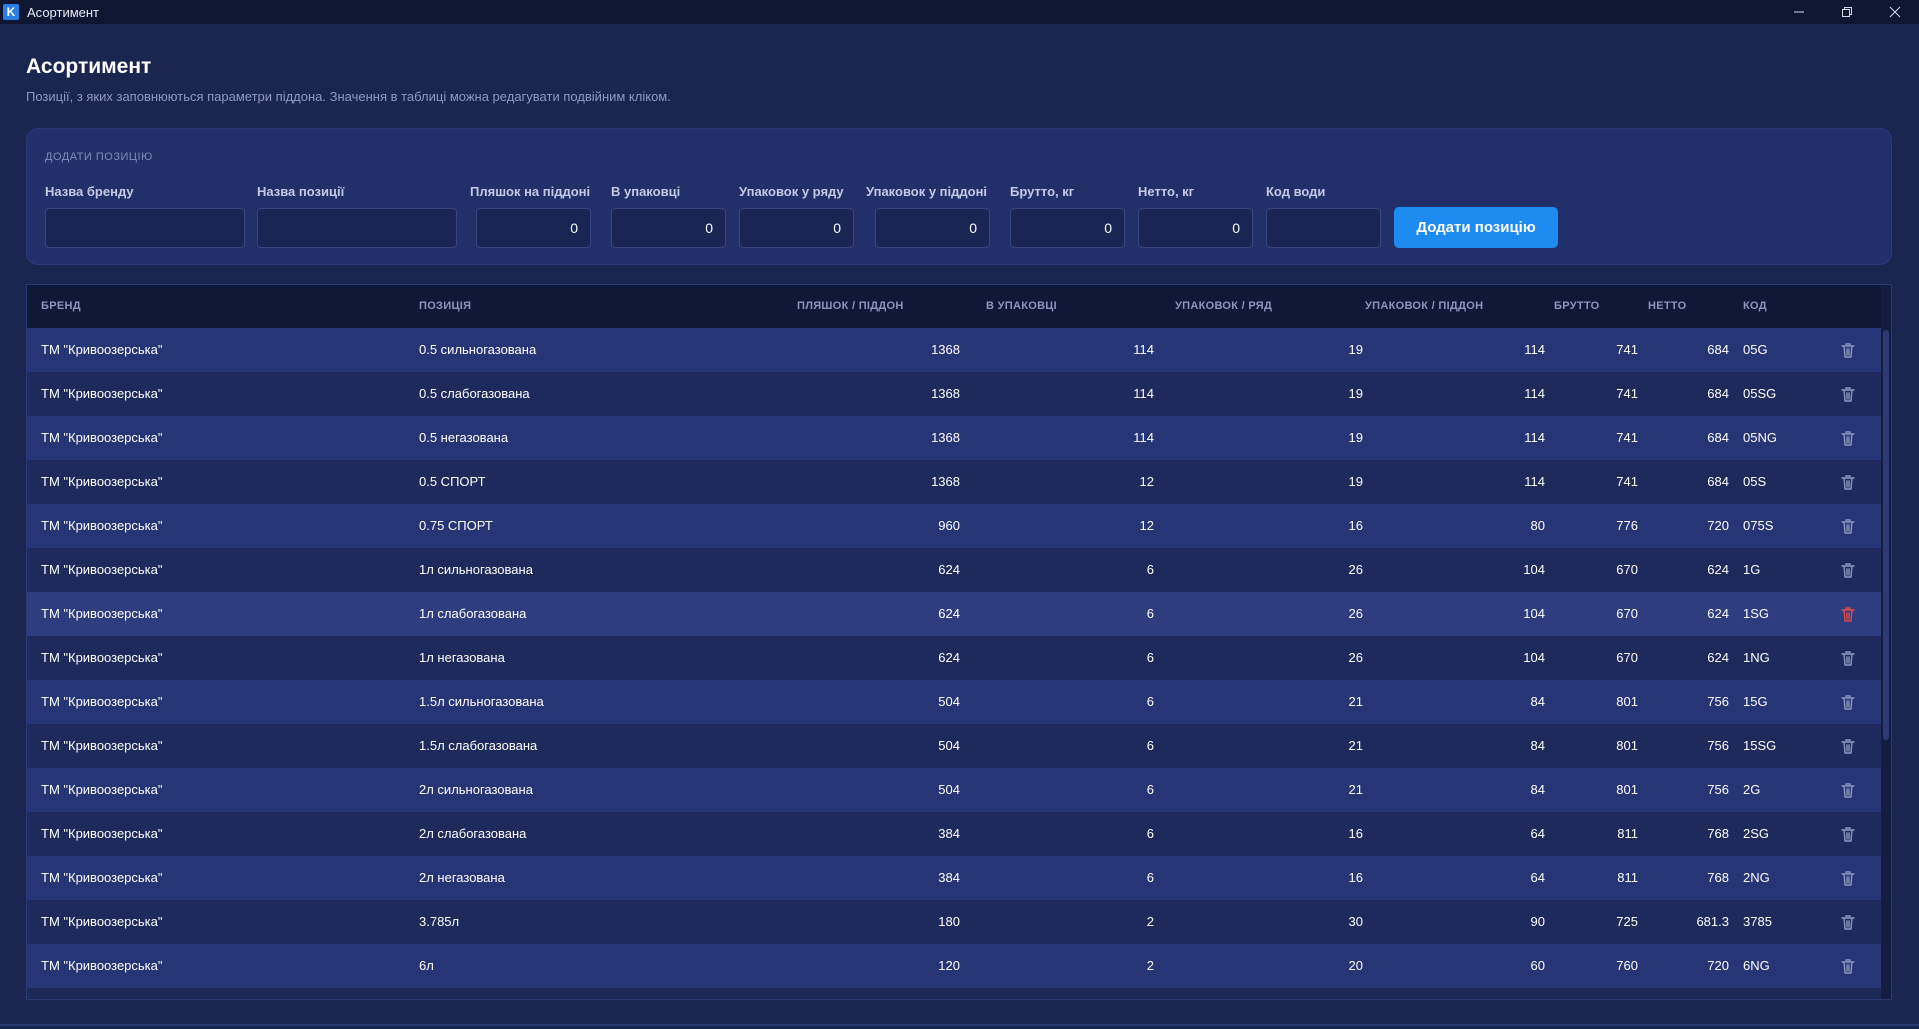 The image size is (1919, 1029). Describe the element at coordinates (1455, 921) in the screenshot. I see `cell-packs-per-pallet: 90` at that location.